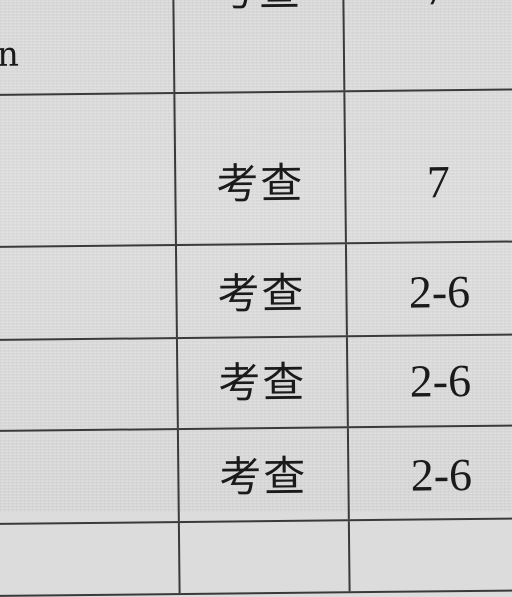 The height and width of the screenshot is (597, 512). I want to click on table-cell-left: n, so click(88, 47).